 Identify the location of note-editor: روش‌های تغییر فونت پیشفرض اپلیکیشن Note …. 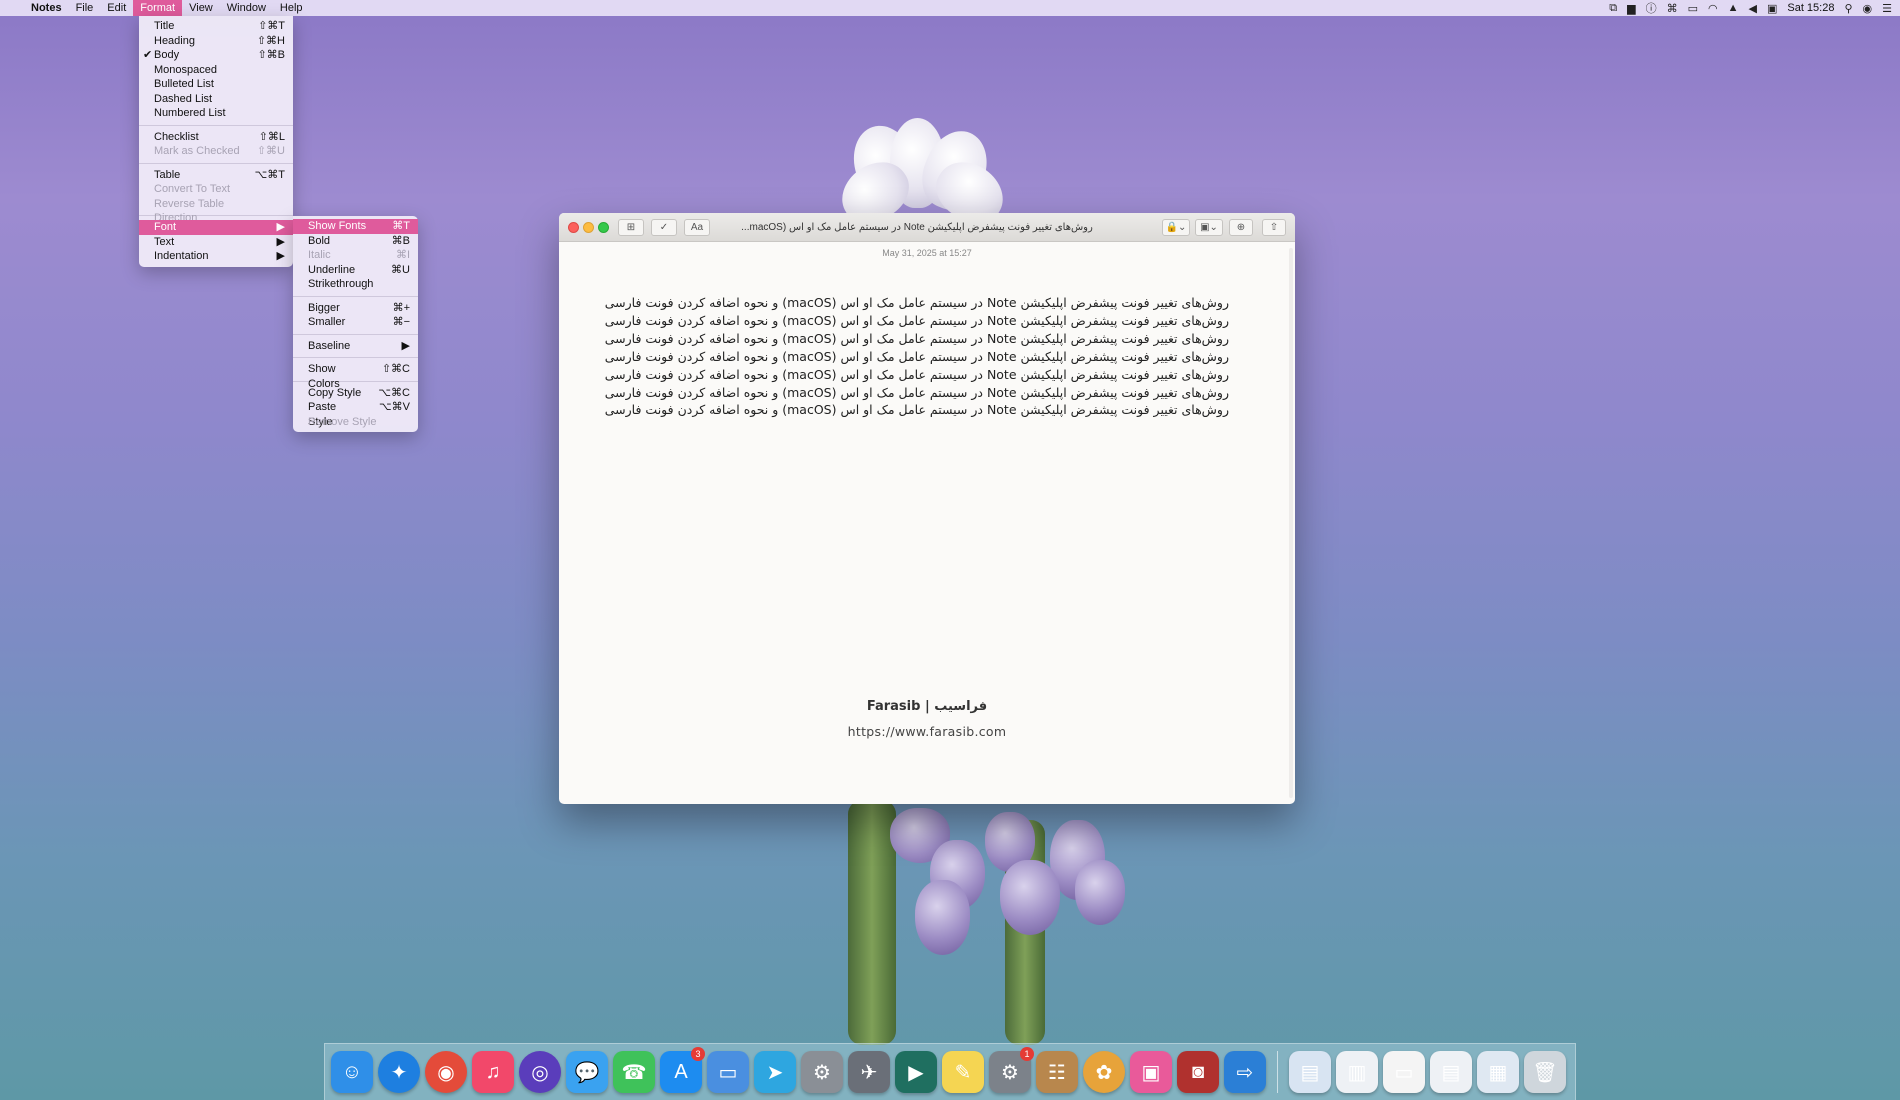
(916, 356).